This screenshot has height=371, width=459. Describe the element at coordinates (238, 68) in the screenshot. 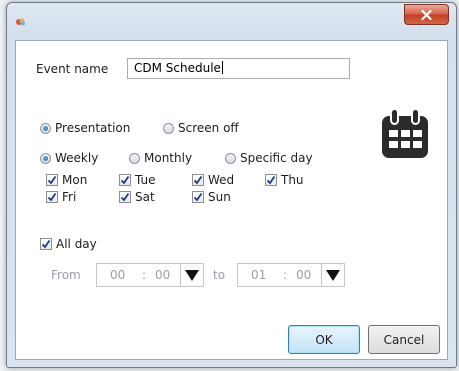

I see `event-name-input: CDM Schedule` at that location.